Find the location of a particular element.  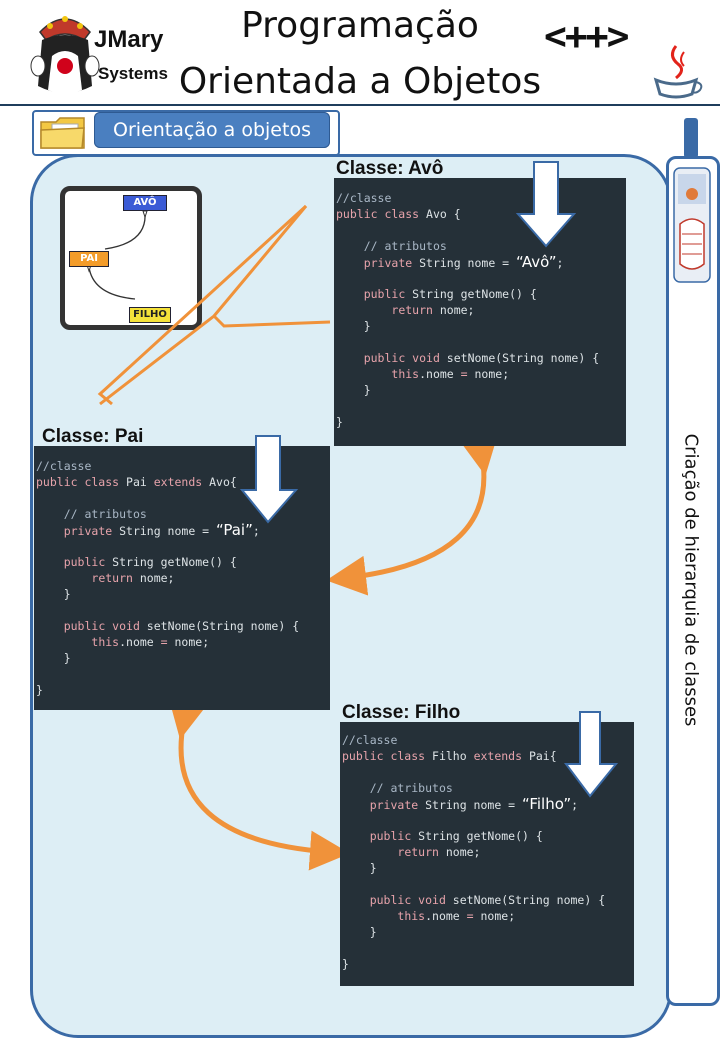

code-line: public String getNome() { is located at coordinates (183, 562).